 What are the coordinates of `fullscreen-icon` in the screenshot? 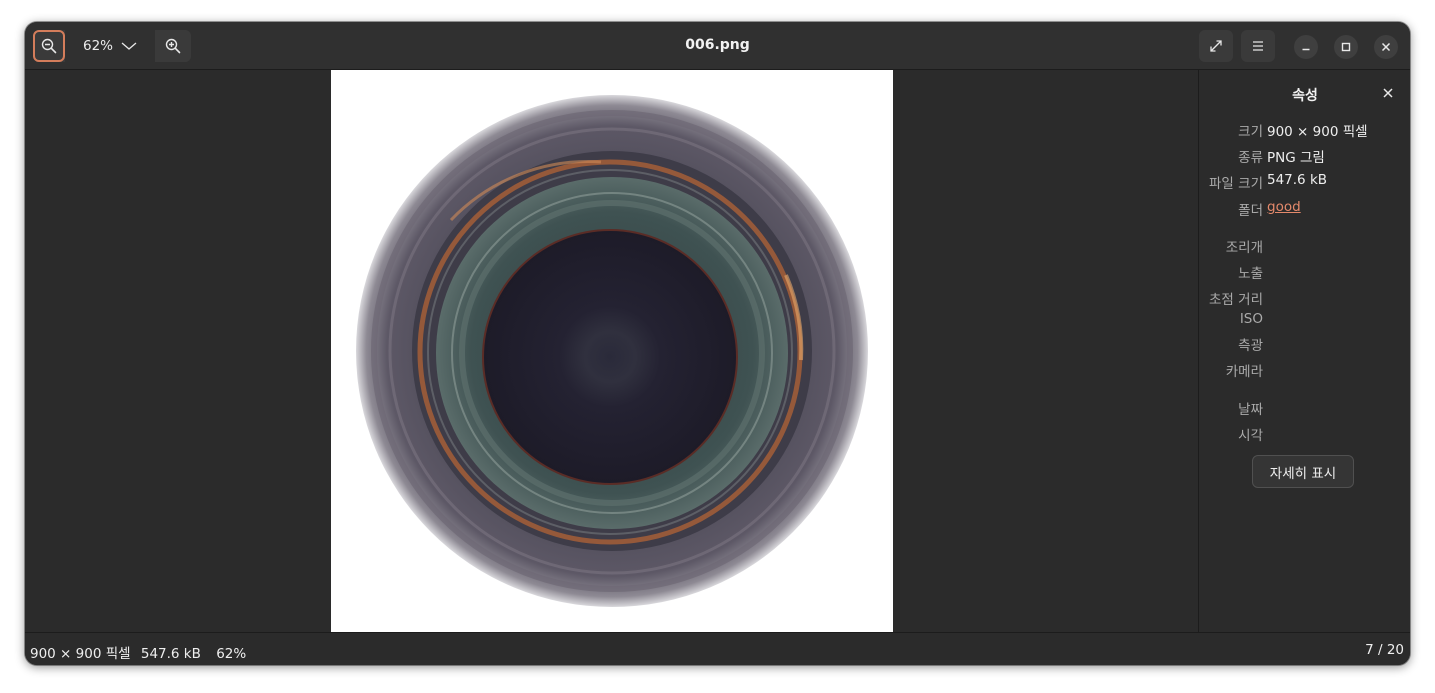 It's located at (1216, 46).